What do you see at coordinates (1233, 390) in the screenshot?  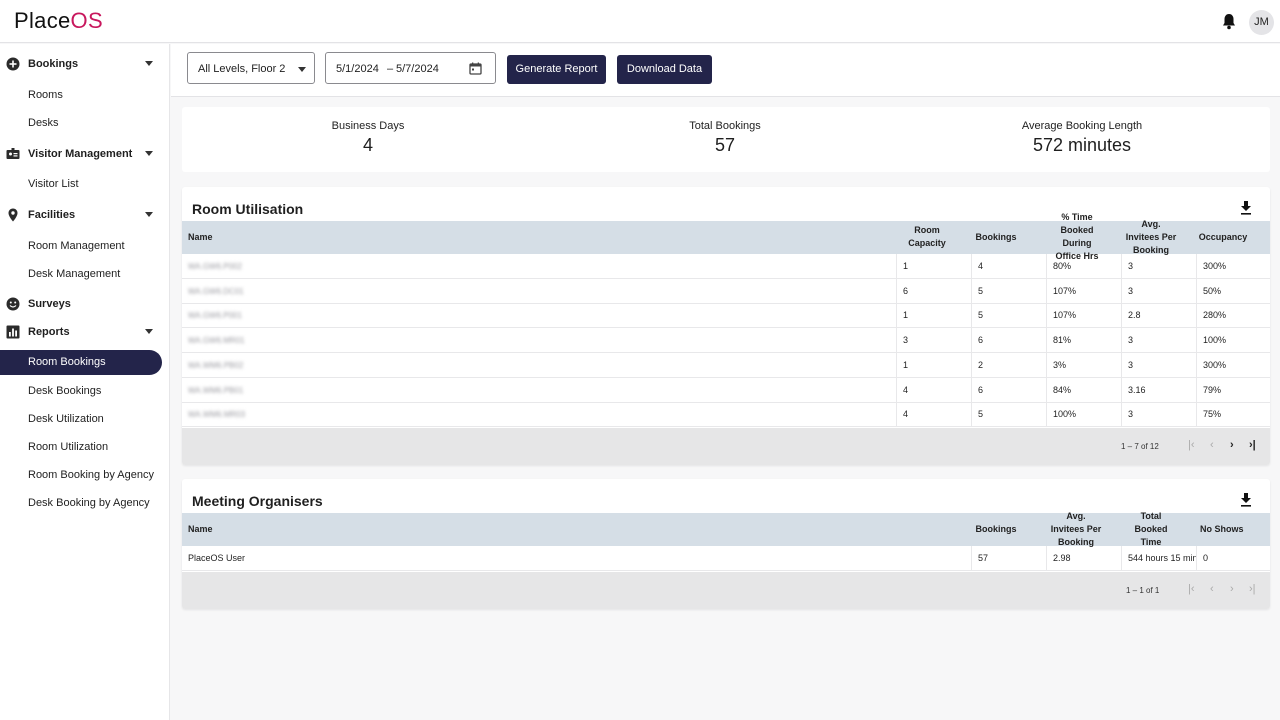 I see `cell-occupancy: 79%` at bounding box center [1233, 390].